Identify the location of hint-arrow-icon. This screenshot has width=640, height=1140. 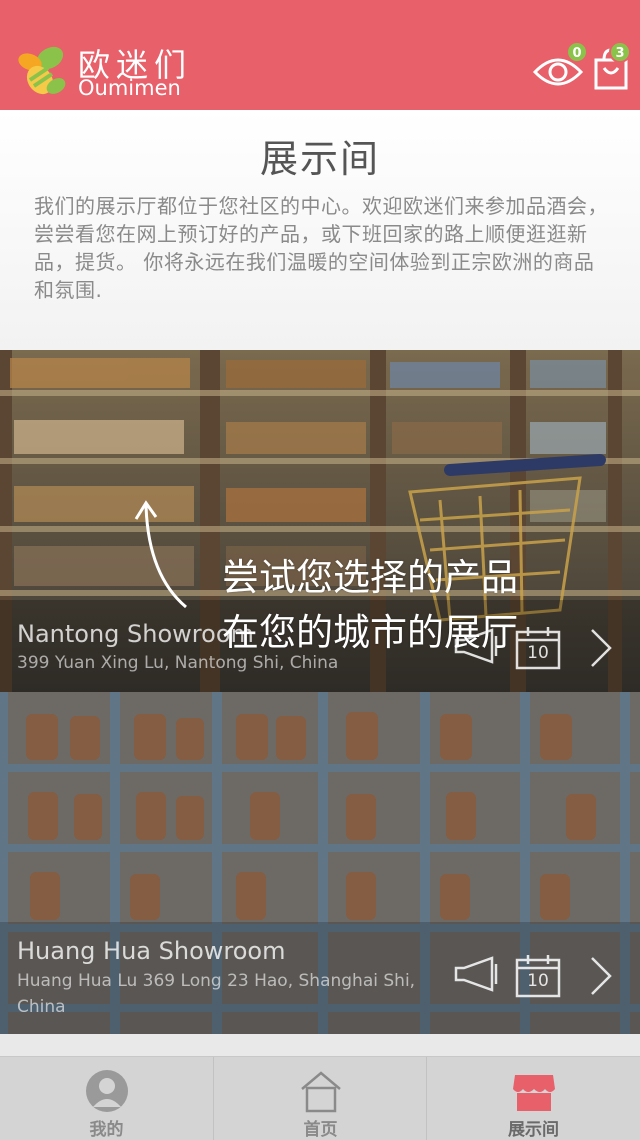
(160, 554).